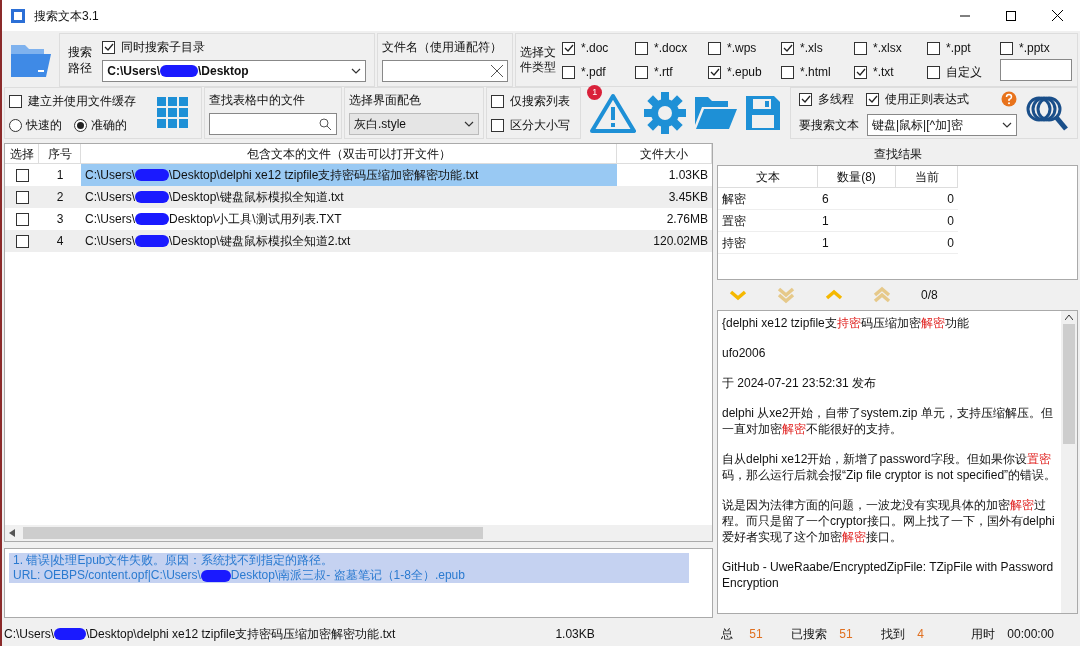 The width and height of the screenshot is (1080, 646). I want to click on row-number: 3, so click(60, 219).